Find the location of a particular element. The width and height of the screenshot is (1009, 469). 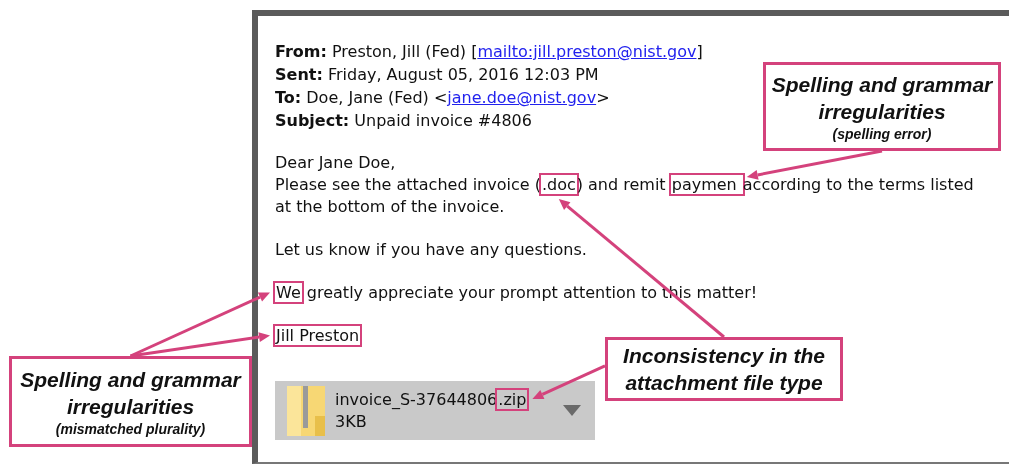

caret-icon is located at coordinates (572, 410).